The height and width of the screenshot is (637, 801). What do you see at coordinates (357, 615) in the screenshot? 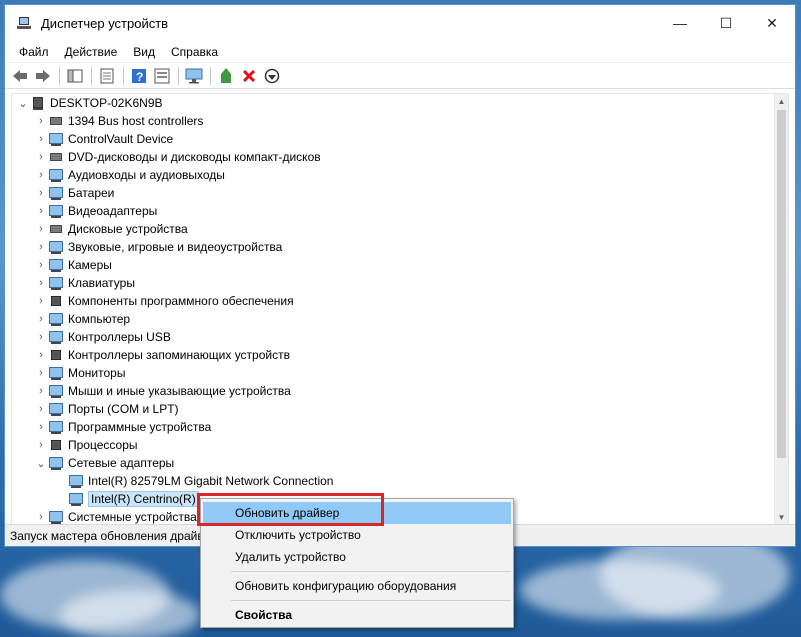
I see `context-menu-item: Свойства` at bounding box center [357, 615].